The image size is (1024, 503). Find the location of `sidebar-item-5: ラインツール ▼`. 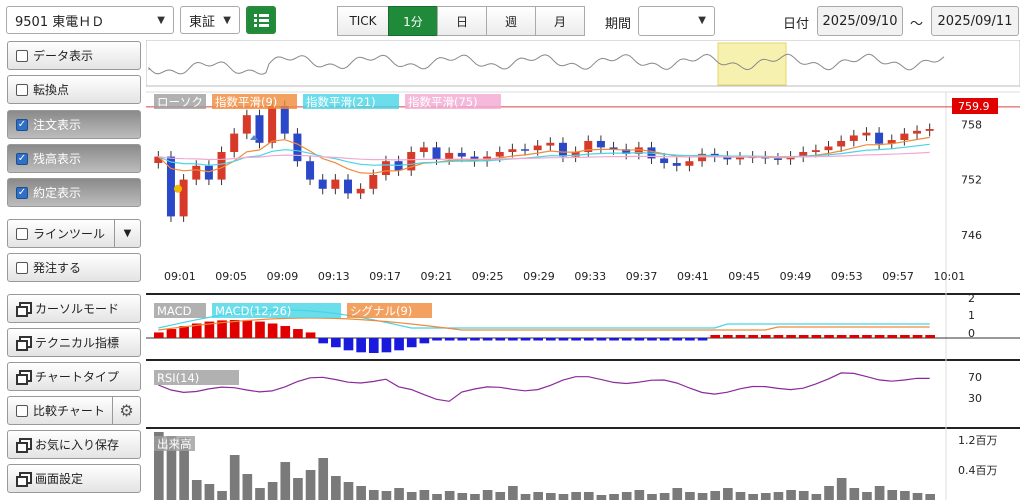

sidebar-item-5: ラインツール ▼ is located at coordinates (74, 233).